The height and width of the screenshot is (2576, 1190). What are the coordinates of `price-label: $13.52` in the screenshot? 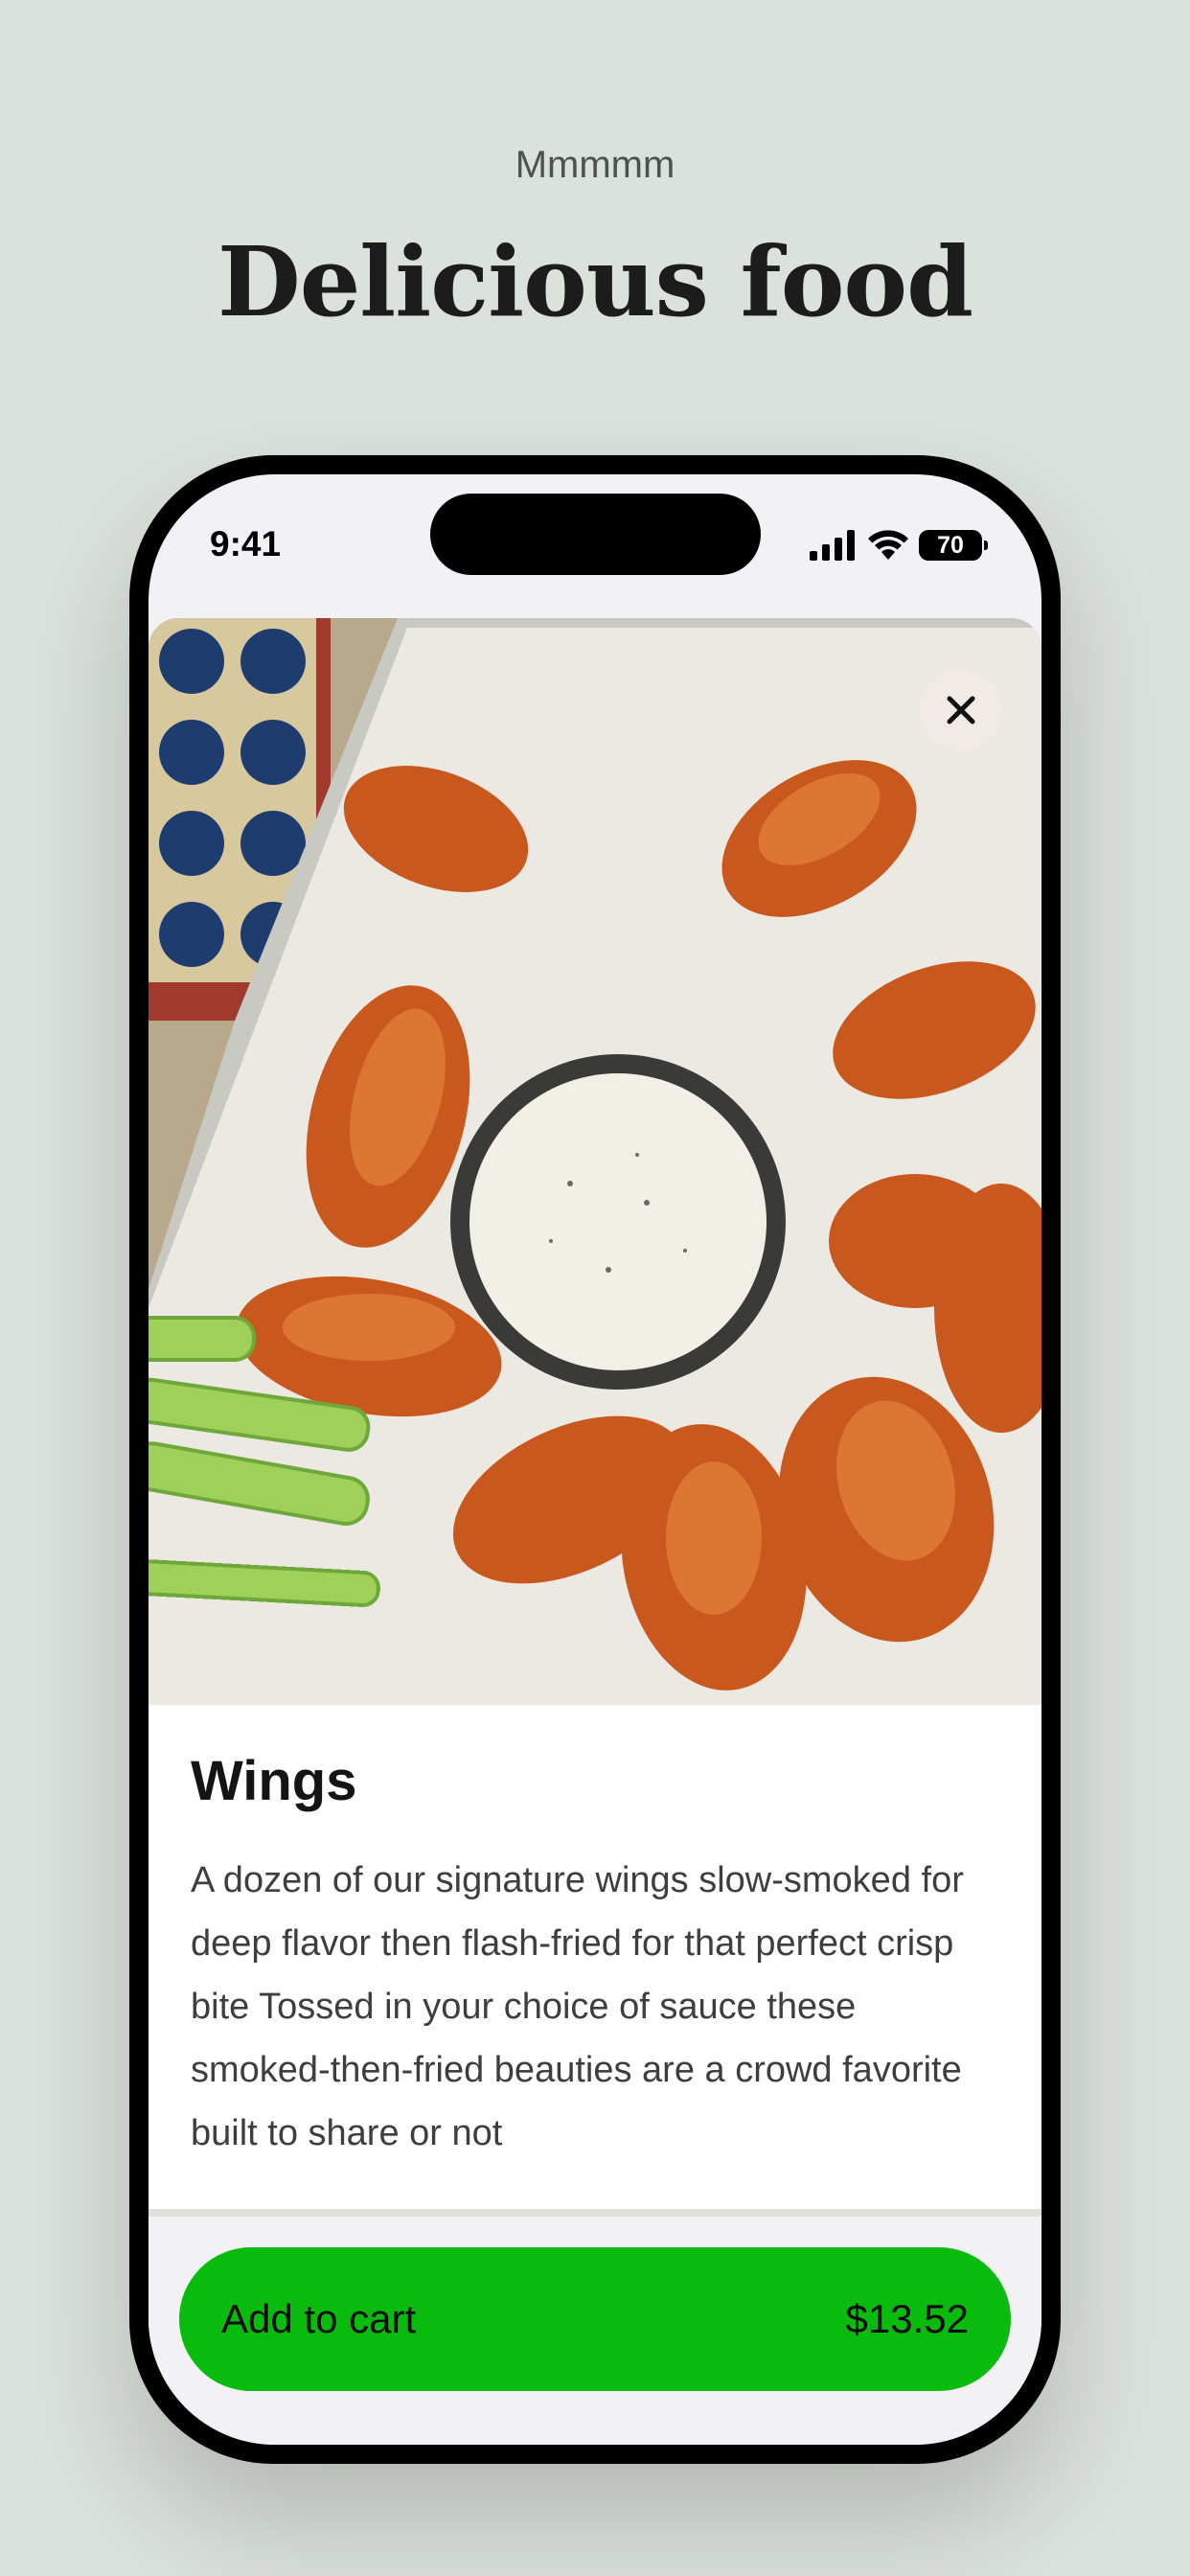 It's located at (907, 2318).